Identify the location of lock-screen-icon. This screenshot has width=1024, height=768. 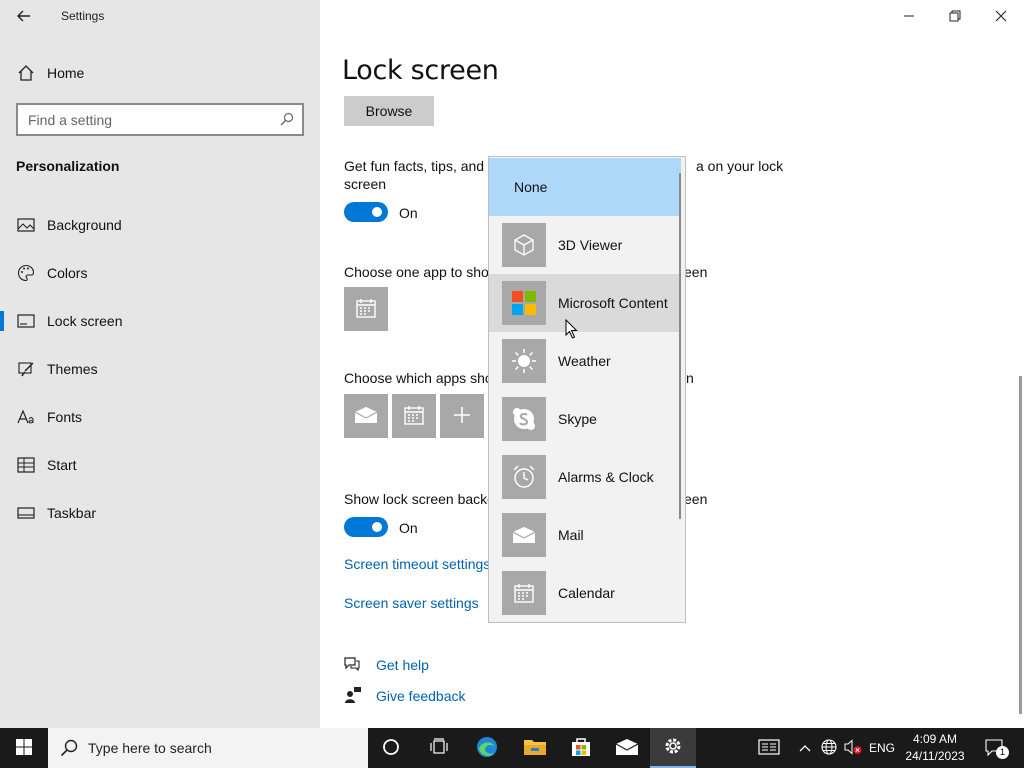
(26, 321).